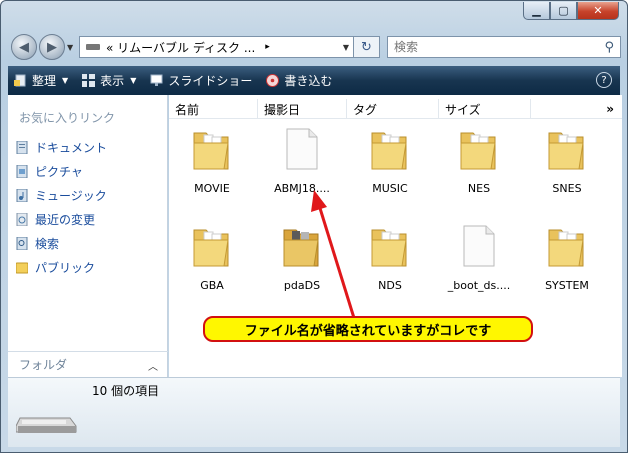 Image resolution: width=628 pixels, height=453 pixels. What do you see at coordinates (22, 267) in the screenshot?
I see `public-folder-icon` at bounding box center [22, 267].